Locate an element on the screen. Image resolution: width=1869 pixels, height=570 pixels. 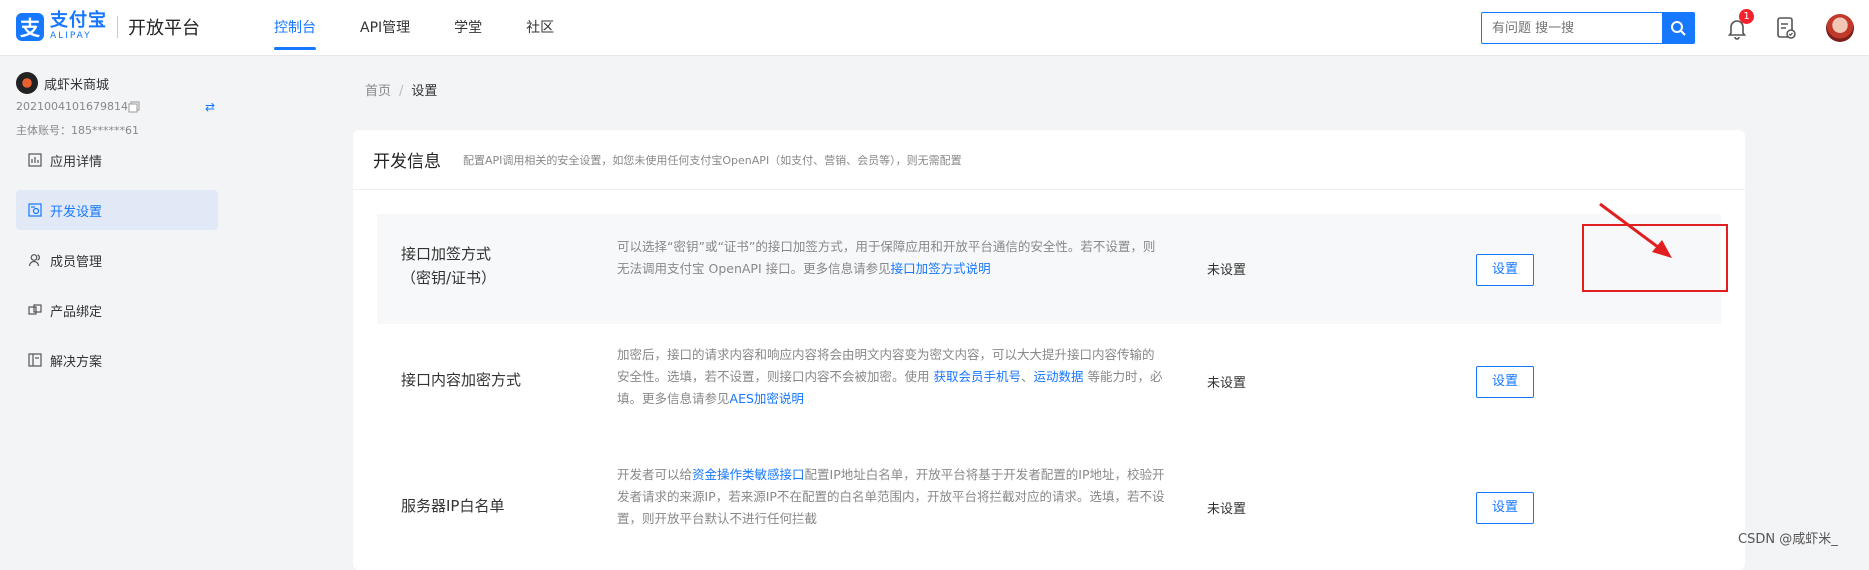
row-label-line2: （密钥/证书） is located at coordinates (449, 278).